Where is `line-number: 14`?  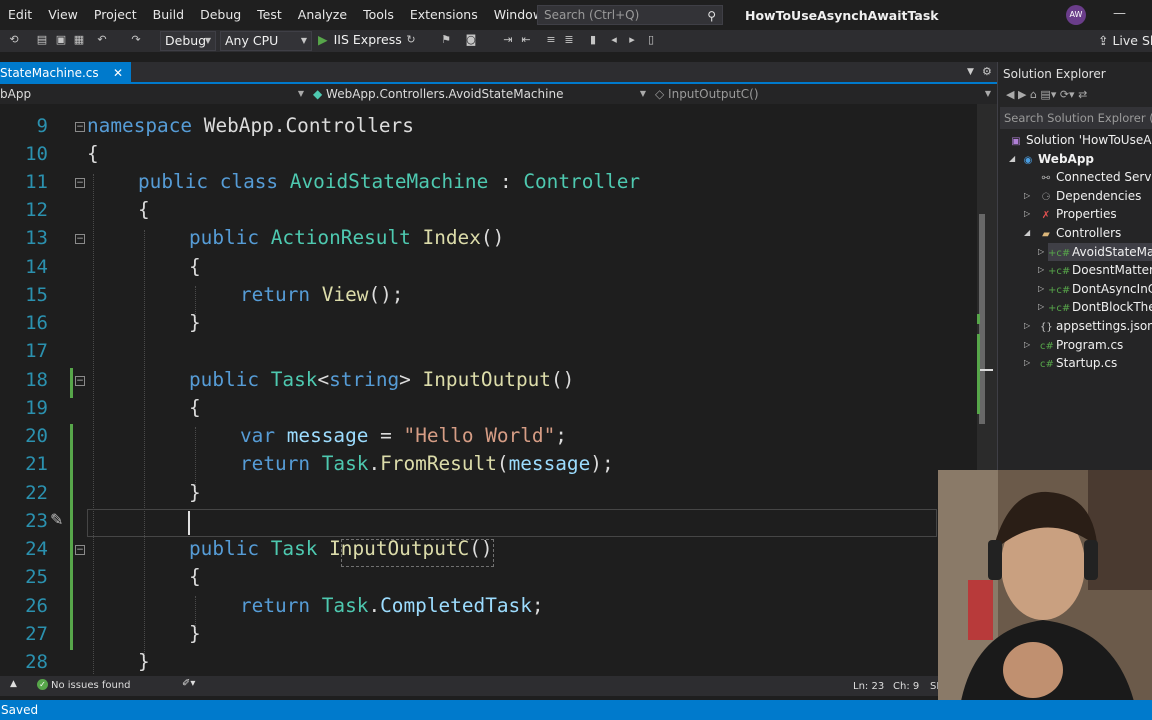 line-number: 14 is located at coordinates (36, 267).